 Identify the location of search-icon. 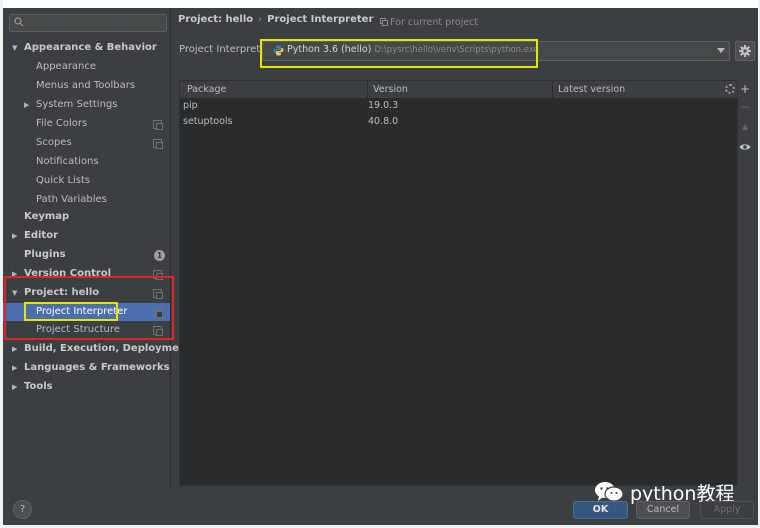
(19, 22).